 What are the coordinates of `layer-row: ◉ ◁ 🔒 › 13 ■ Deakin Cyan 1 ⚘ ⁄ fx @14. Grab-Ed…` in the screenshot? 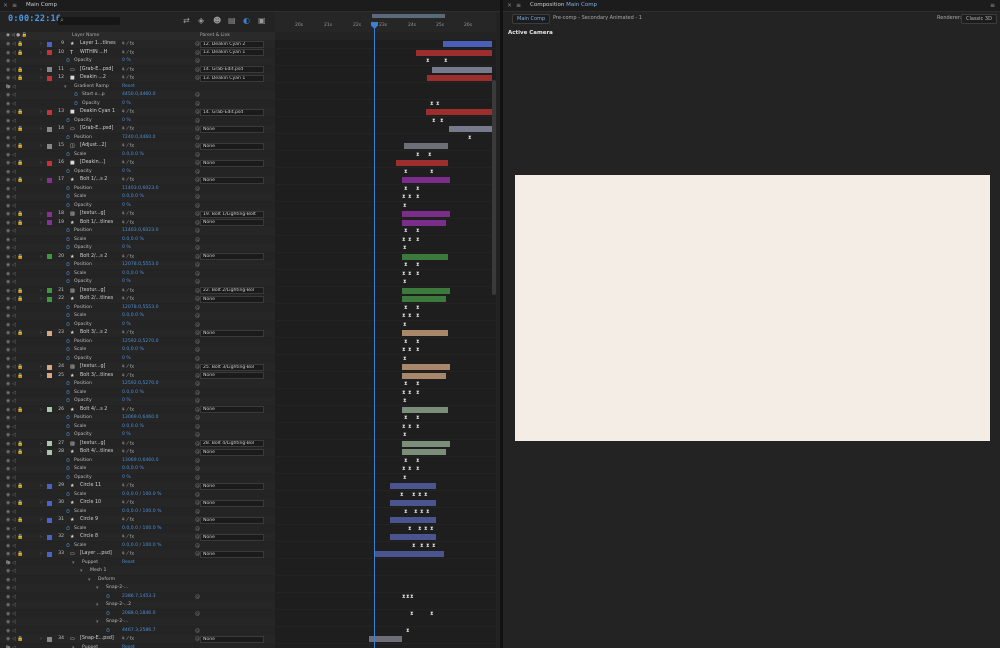 It's located at (248, 112).